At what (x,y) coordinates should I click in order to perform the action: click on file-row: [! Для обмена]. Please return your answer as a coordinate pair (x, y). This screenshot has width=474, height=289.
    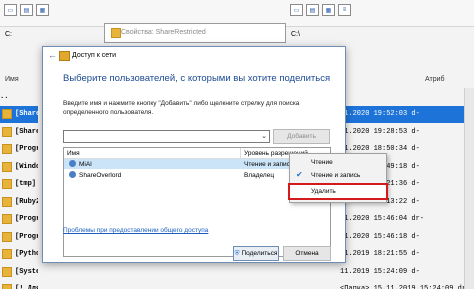
    Looking at the image, I should click on (19, 285).